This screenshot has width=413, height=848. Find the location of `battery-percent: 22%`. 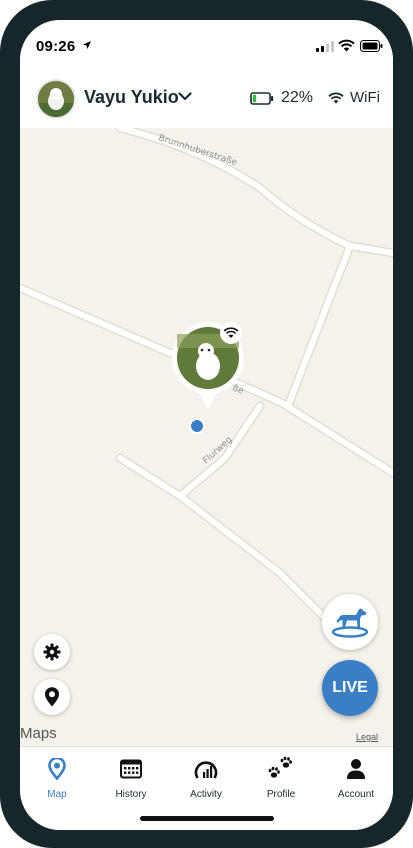

battery-percent: 22% is located at coordinates (297, 97).